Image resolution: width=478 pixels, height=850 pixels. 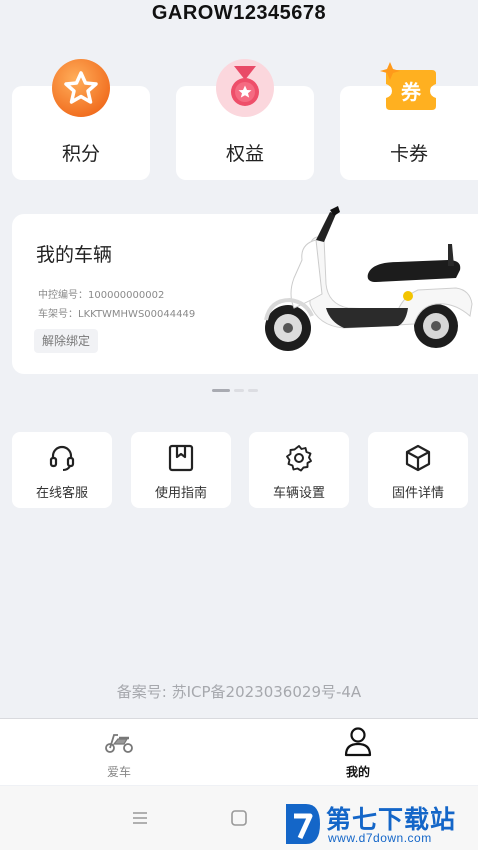 I want to click on tab-mine-label: 我的, so click(x=357, y=772).